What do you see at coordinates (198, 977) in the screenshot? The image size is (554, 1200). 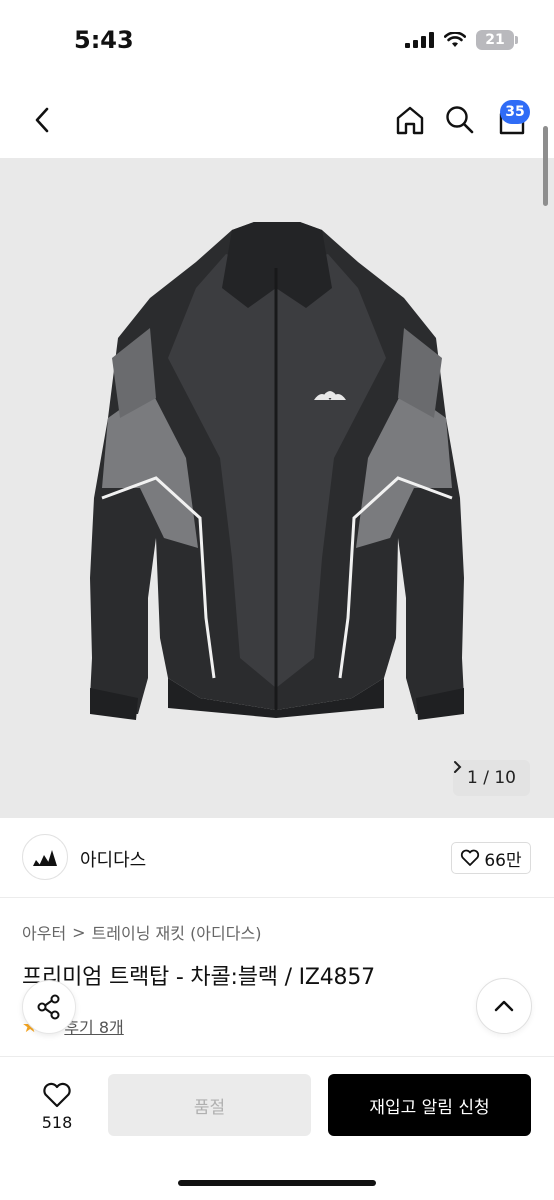 I see `product-title: 프리미엄 트랙탑 - 차콜:블랙 / IZ4857` at bounding box center [198, 977].